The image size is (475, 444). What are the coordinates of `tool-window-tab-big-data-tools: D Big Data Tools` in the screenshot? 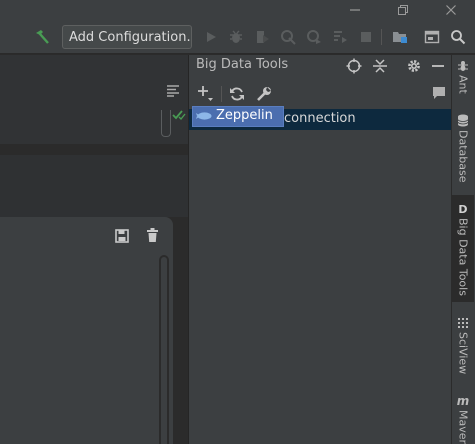 It's located at (463, 248).